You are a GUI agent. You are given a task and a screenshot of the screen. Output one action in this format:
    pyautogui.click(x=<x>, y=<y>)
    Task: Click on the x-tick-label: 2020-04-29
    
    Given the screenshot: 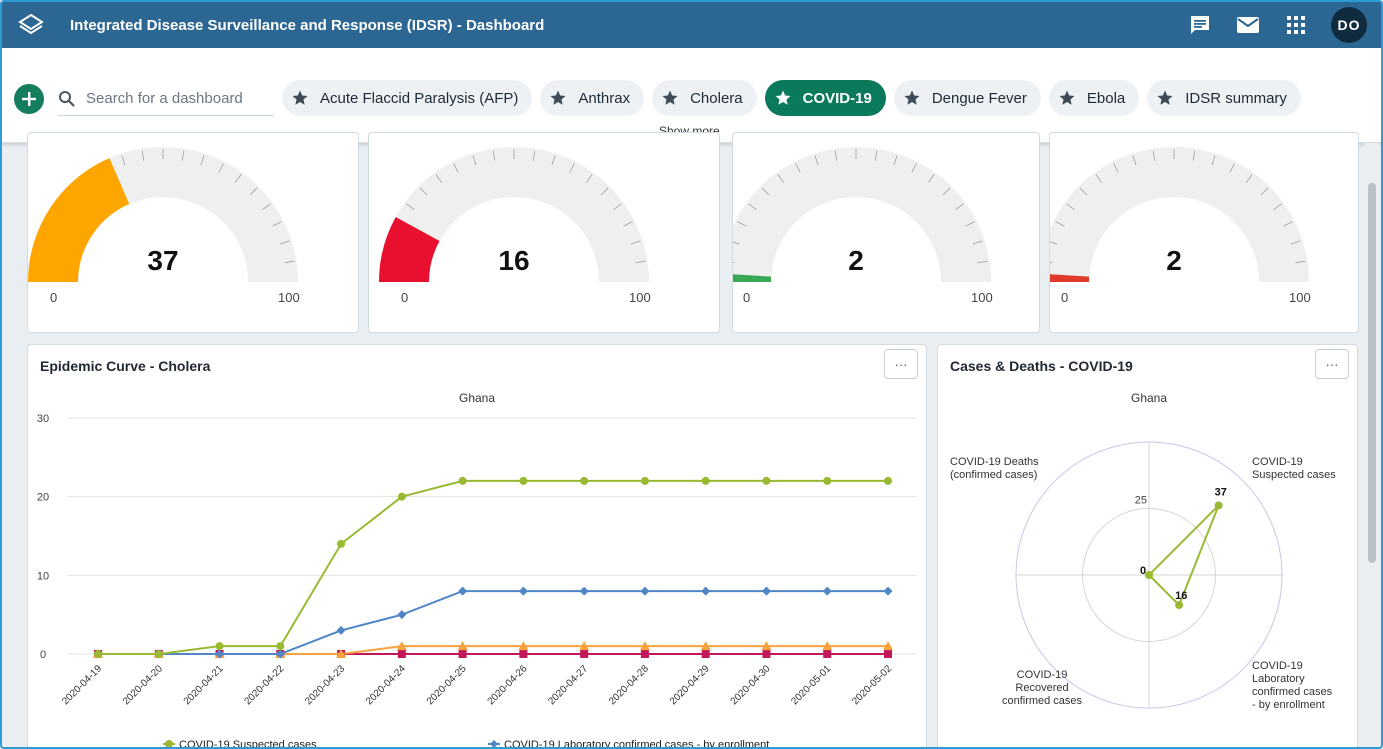 What is the action you would take?
    pyautogui.click(x=690, y=685)
    